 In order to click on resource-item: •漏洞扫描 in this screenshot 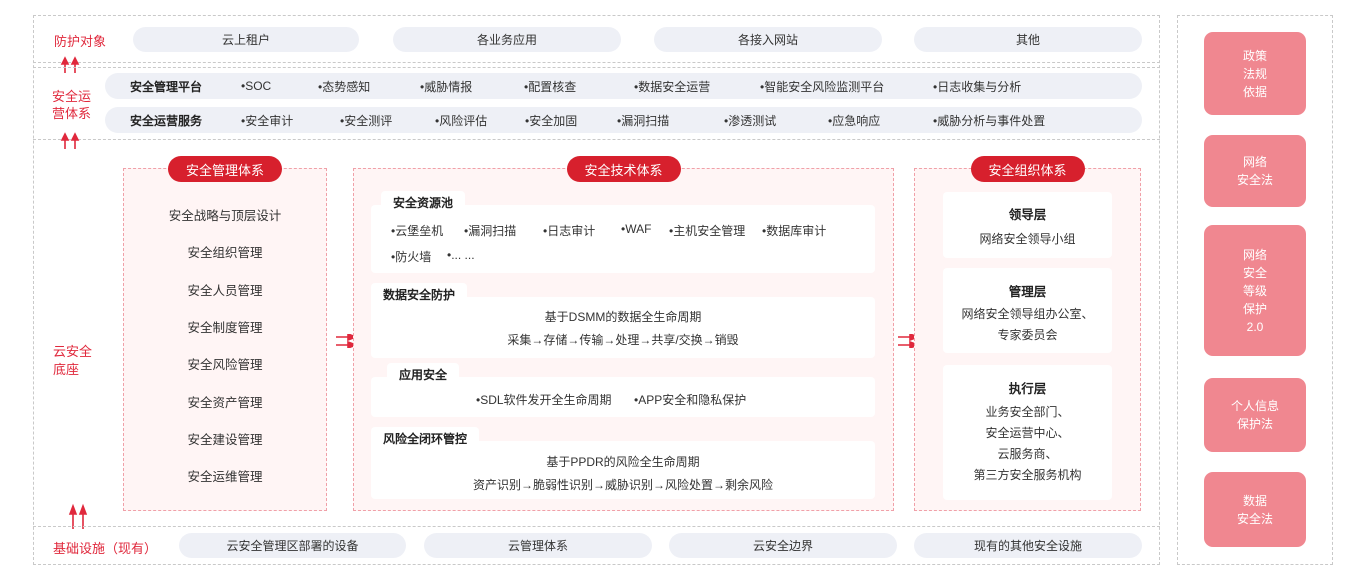, I will do `click(490, 231)`.